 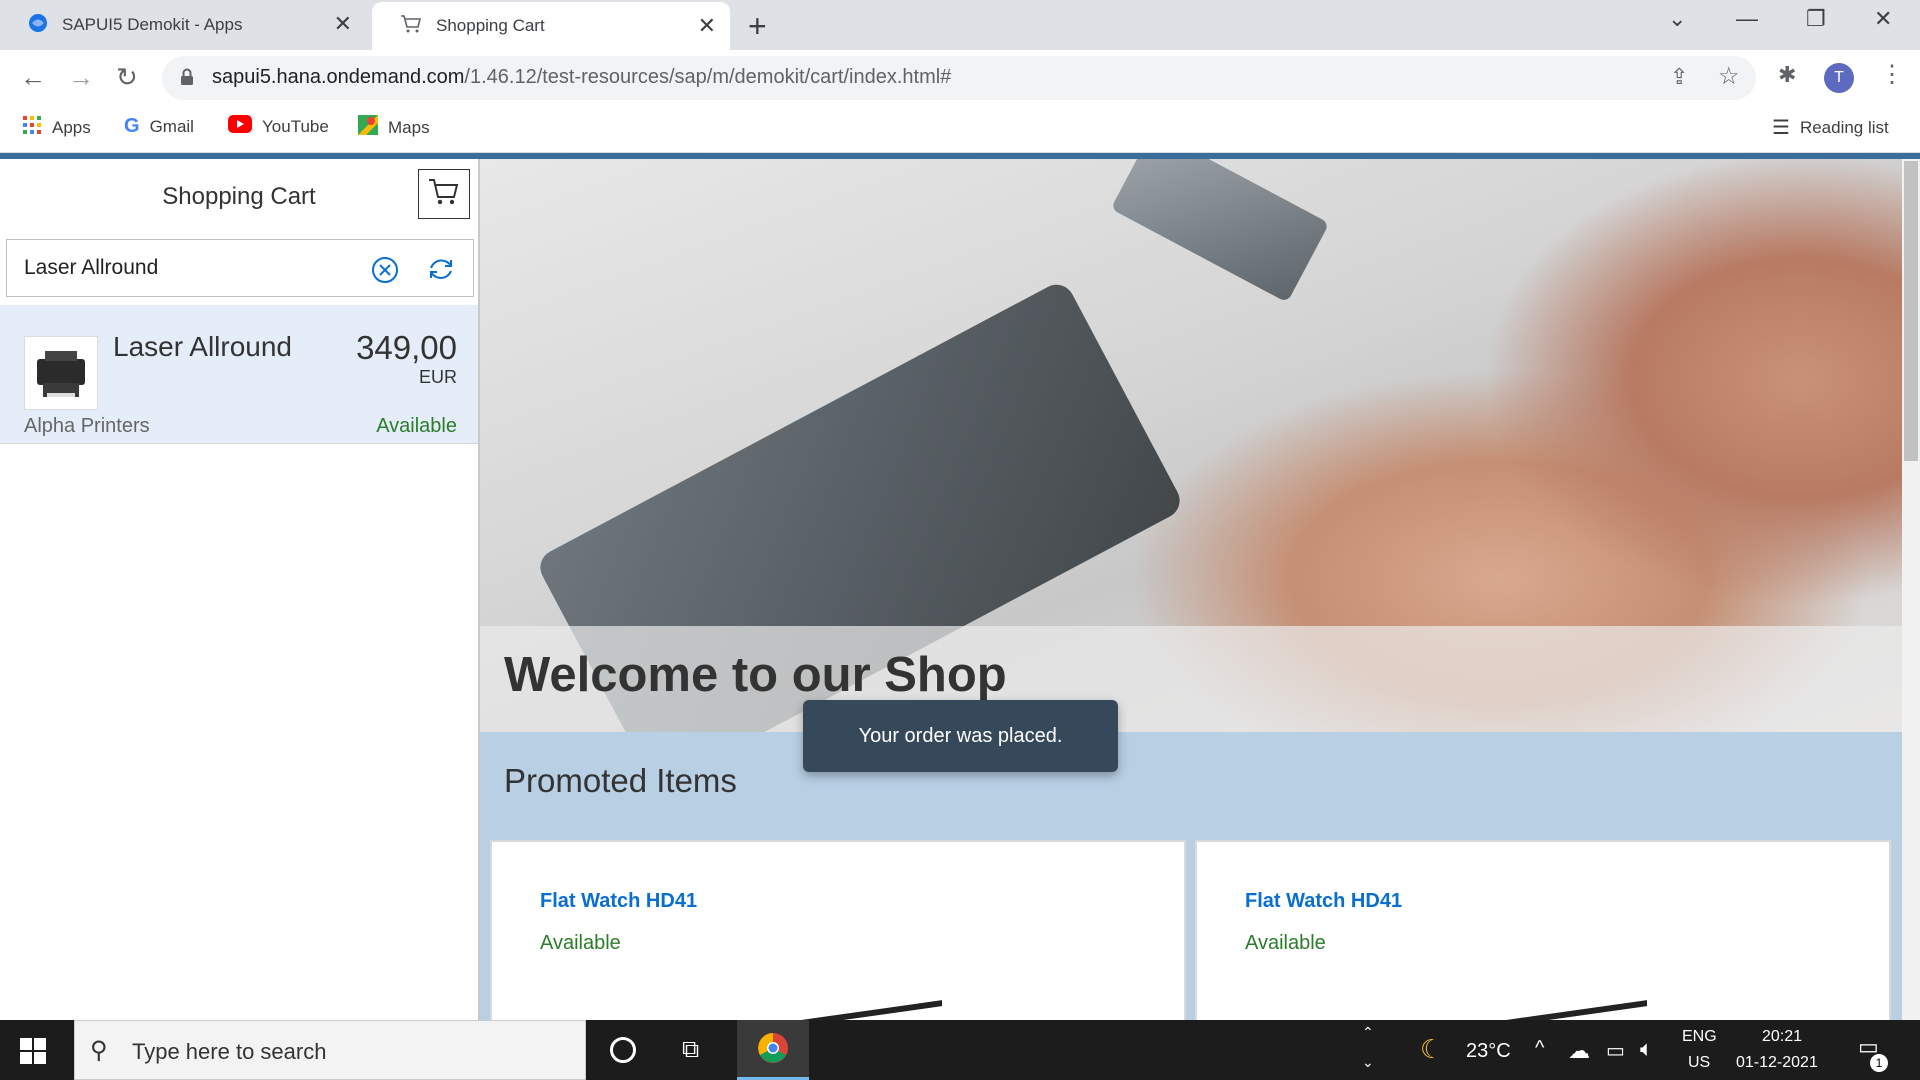 What do you see at coordinates (1747, 19) in the screenshot?
I see `minimize-icon: —` at bounding box center [1747, 19].